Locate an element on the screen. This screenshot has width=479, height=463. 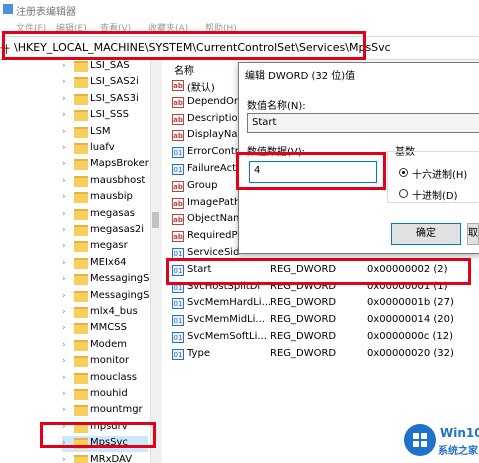
watermark-sub: 系统之家 is located at coordinates (458, 451).